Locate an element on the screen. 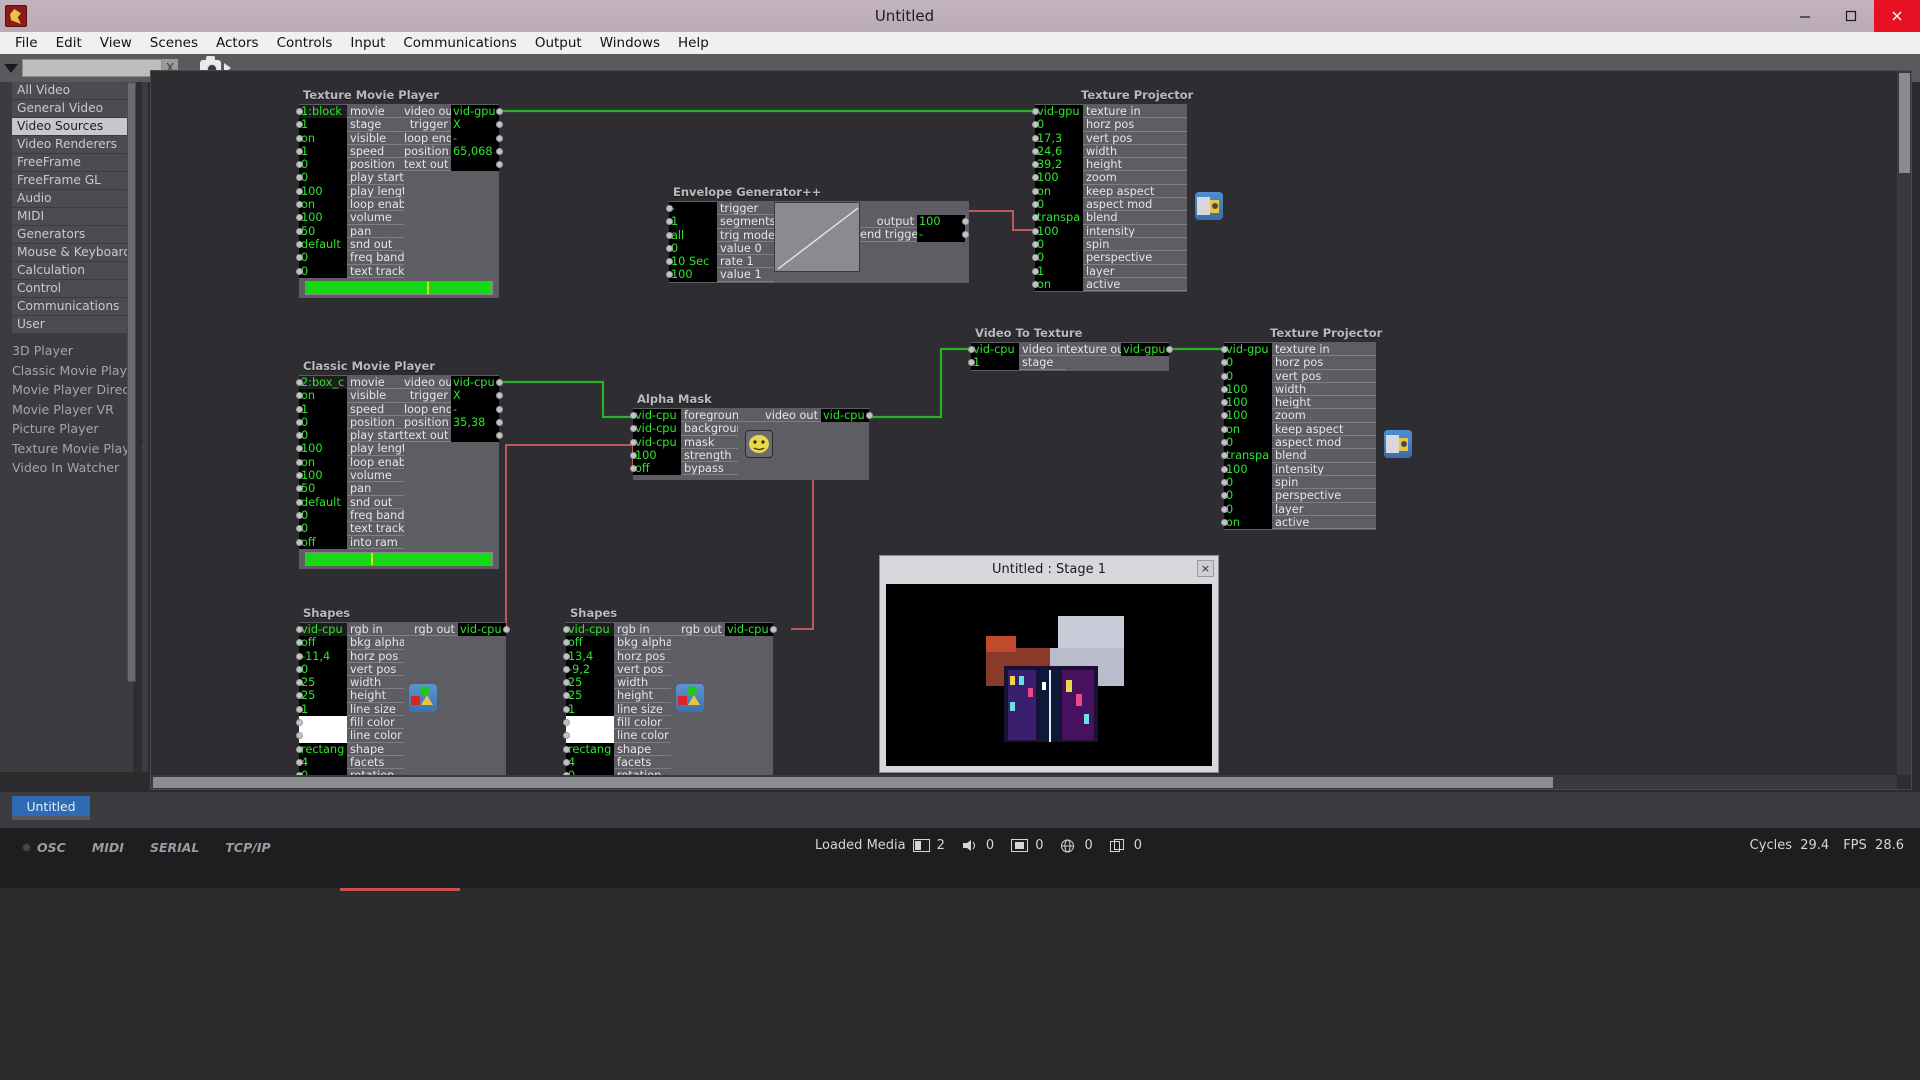 This screenshot has height=1080, width=1920. input-port-row: rectang shape is located at coordinates (616, 749).